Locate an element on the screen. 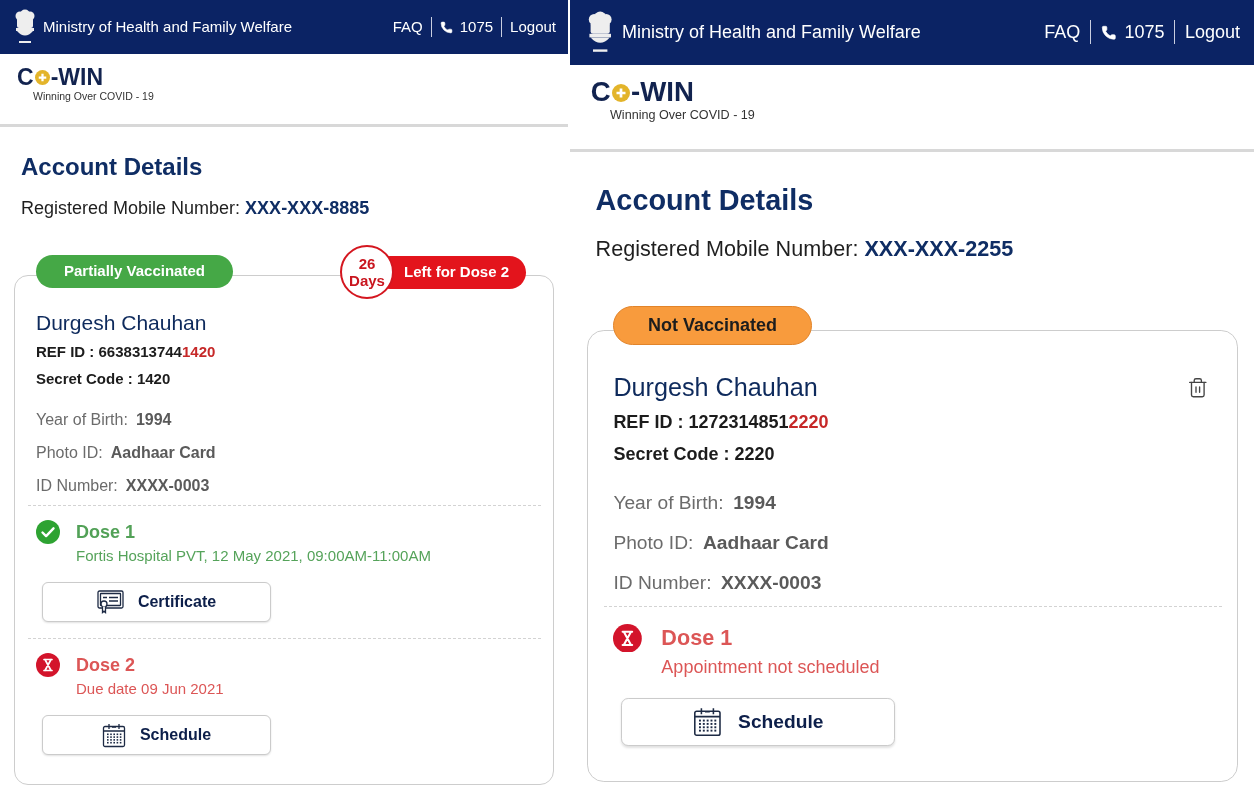 This screenshot has width=1254, height=800. dose-detail: Due date 09 Jun 2021 is located at coordinates (150, 689).